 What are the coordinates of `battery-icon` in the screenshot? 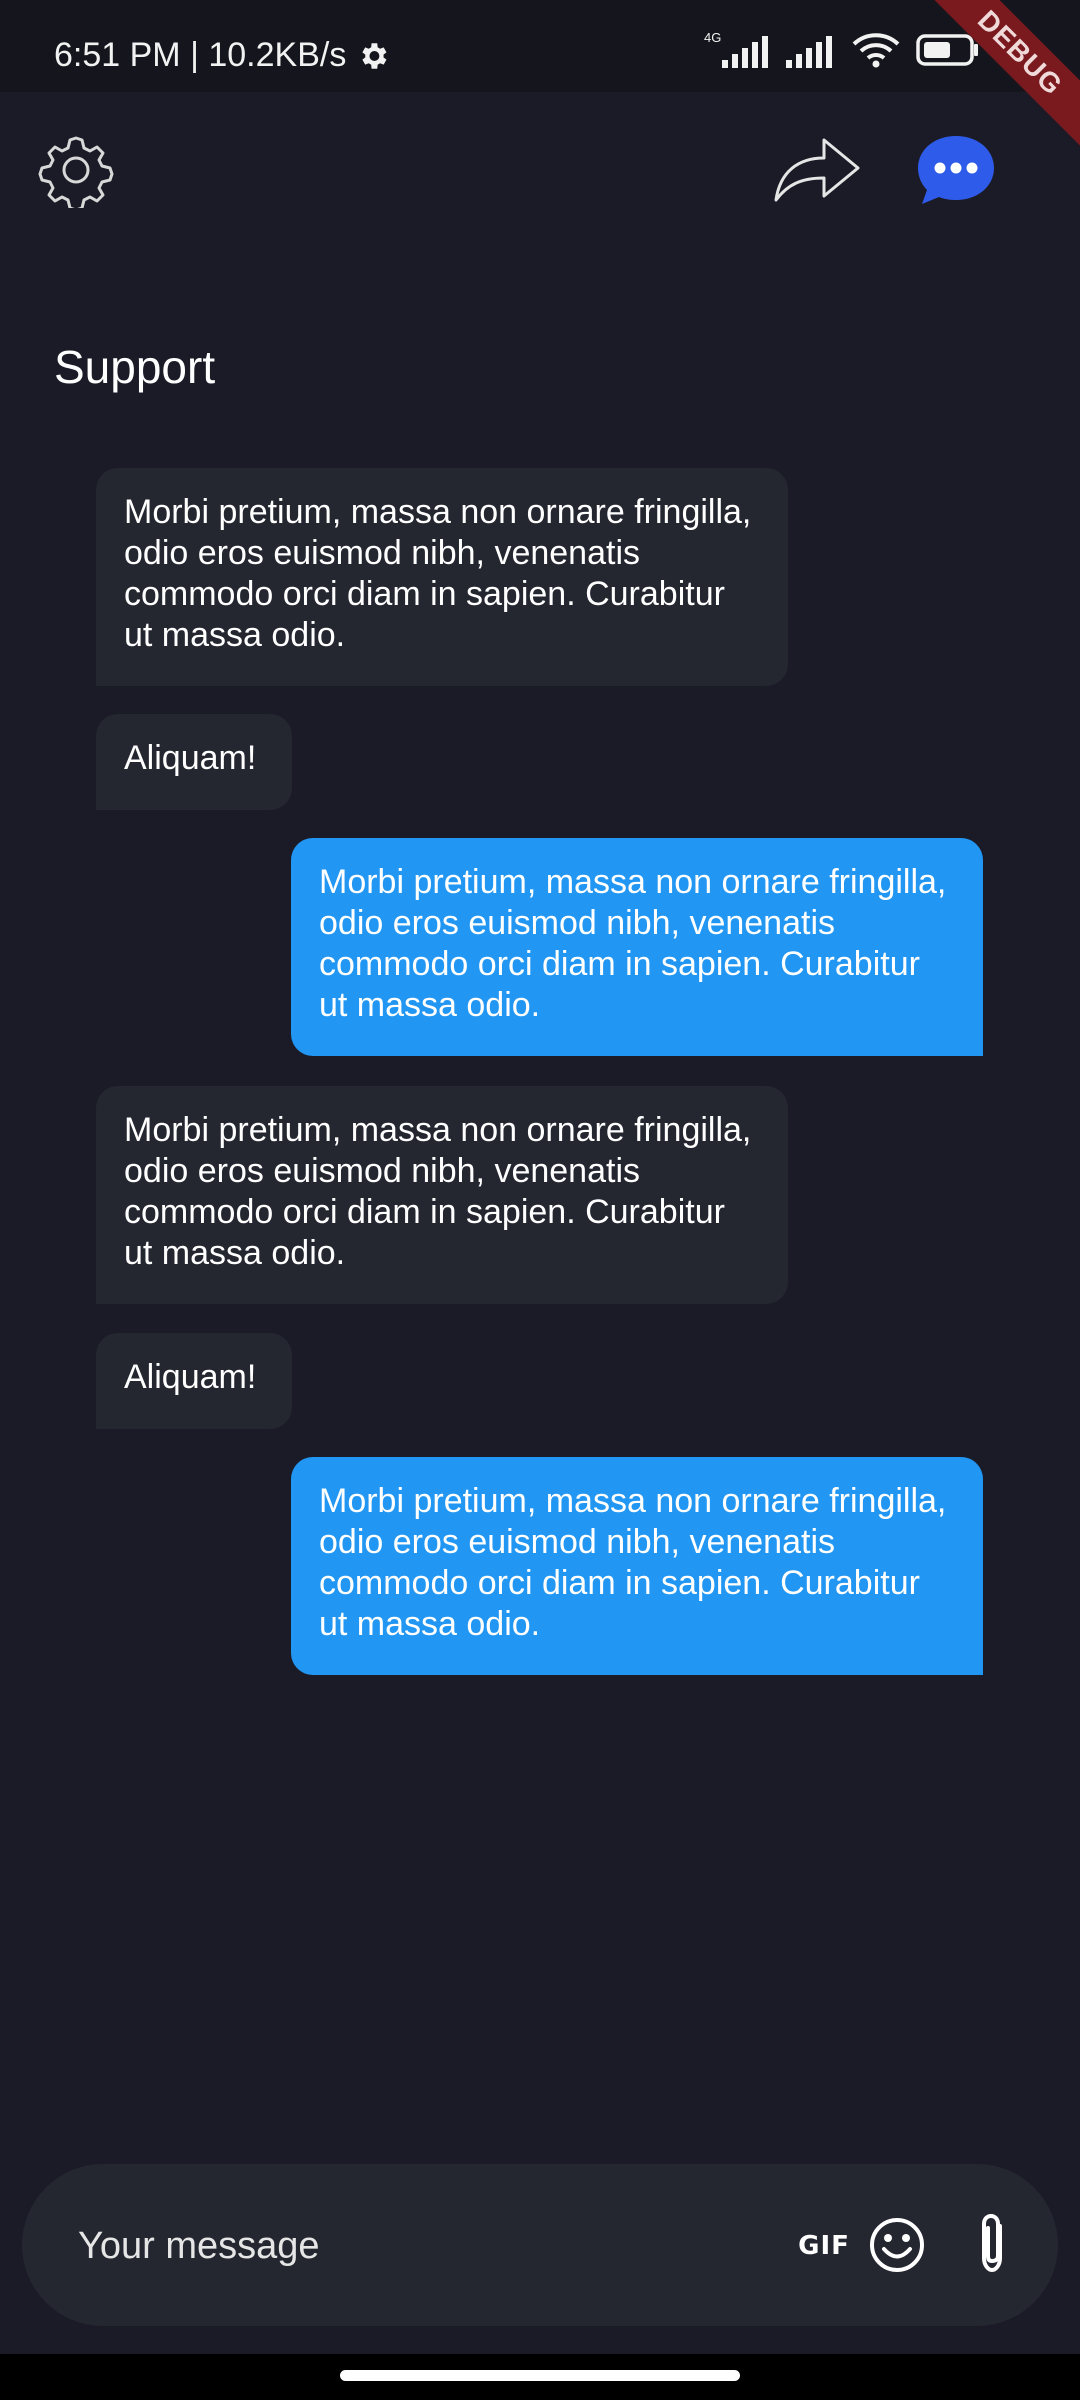 It's located at (947, 50).